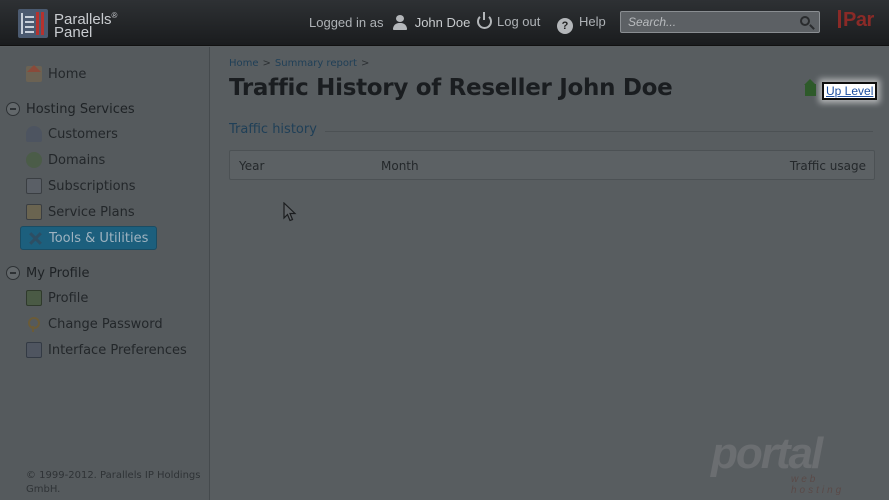 This screenshot has width=889, height=500. Describe the element at coordinates (73, 32) in the screenshot. I see `logo-line2: Panel` at that location.